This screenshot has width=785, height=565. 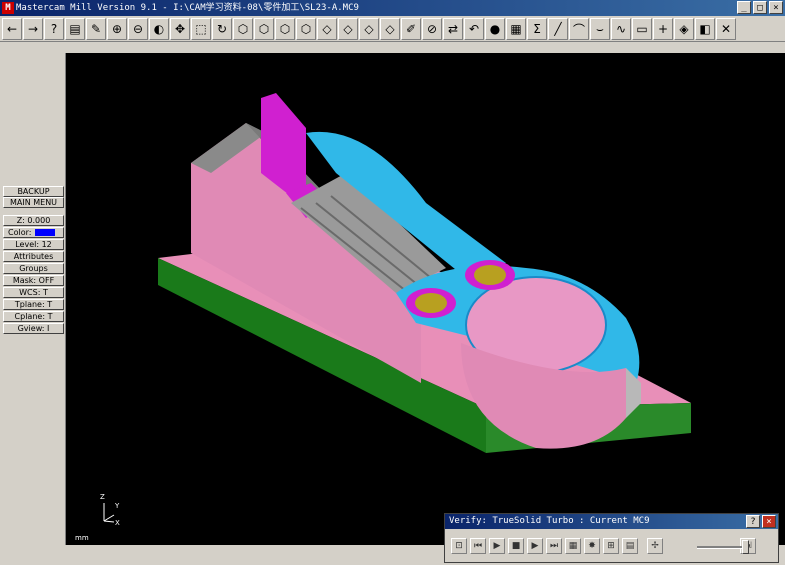 What do you see at coordinates (655, 546) in the screenshot?
I see `speed-icon: ✢` at bounding box center [655, 546].